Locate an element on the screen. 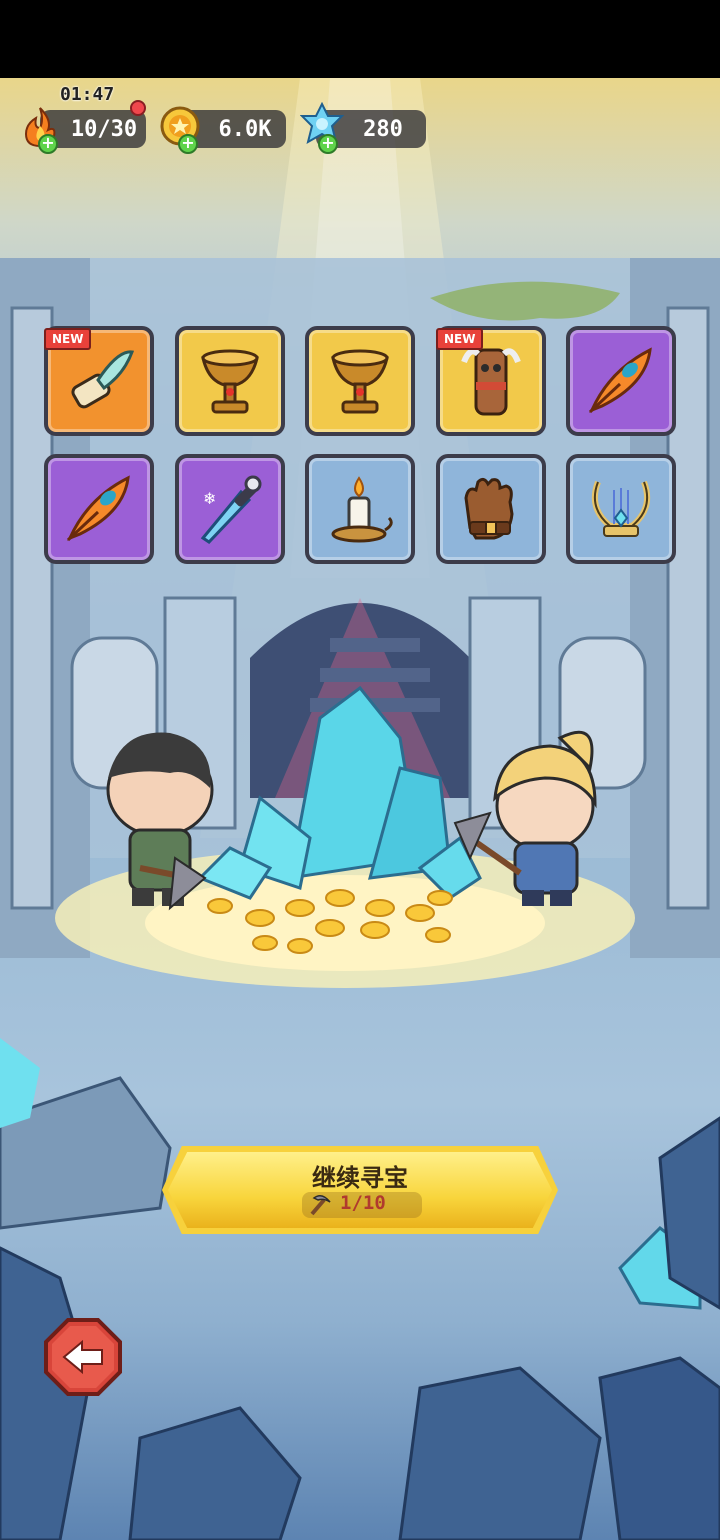 The width and height of the screenshot is (720, 1540). feather-scroll-icon is located at coordinates (103, 379).